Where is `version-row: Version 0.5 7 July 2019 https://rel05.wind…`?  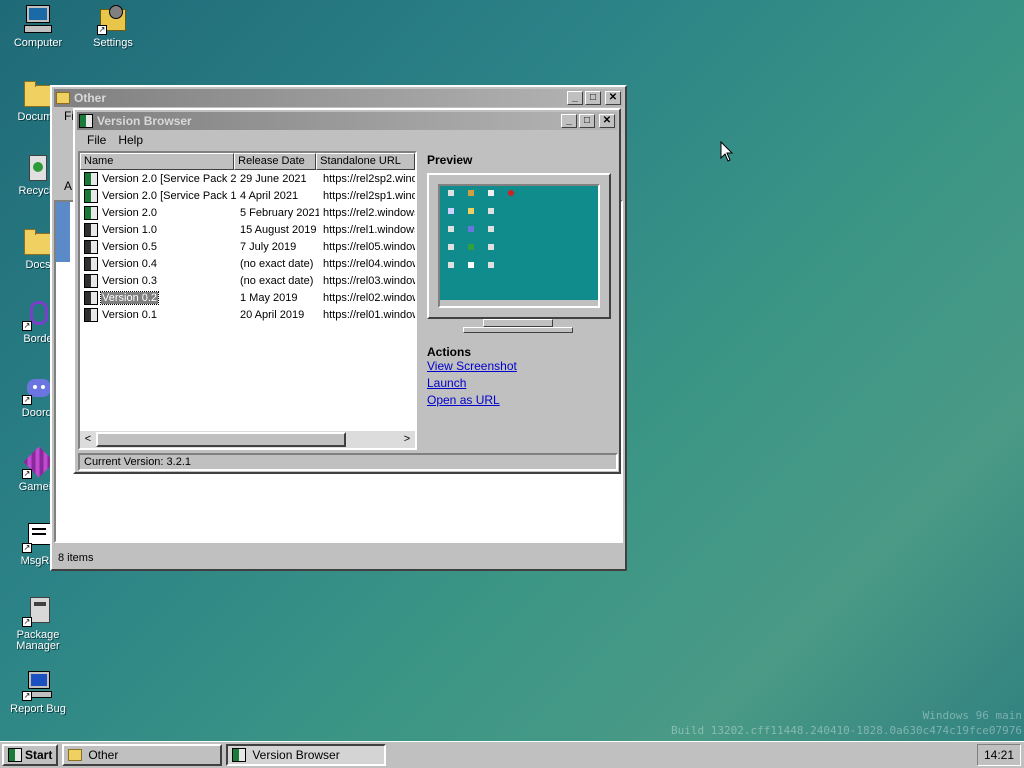
version-row: Version 0.5 7 July 2019 https://rel05.wind… is located at coordinates (247, 246).